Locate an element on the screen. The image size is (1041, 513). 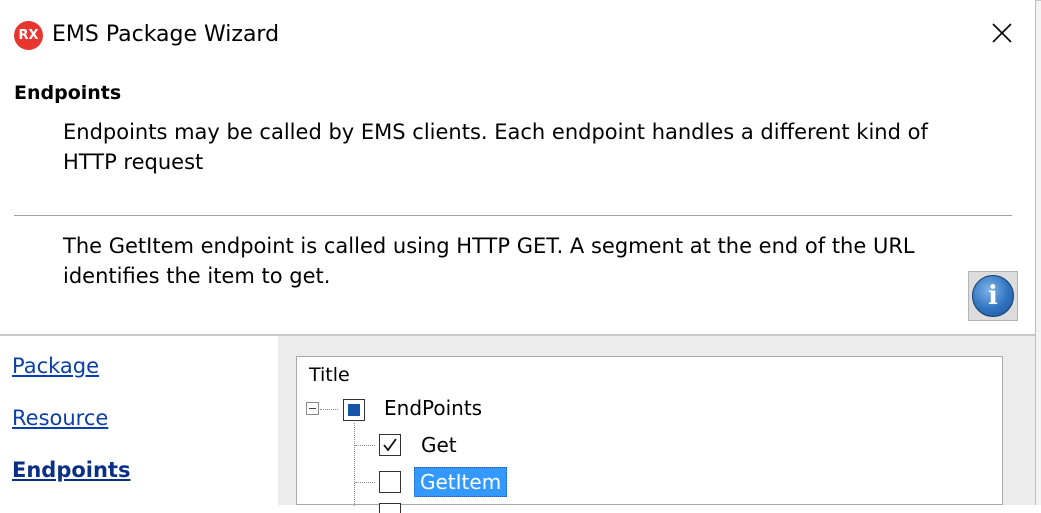
header-separator is located at coordinates (513, 216).